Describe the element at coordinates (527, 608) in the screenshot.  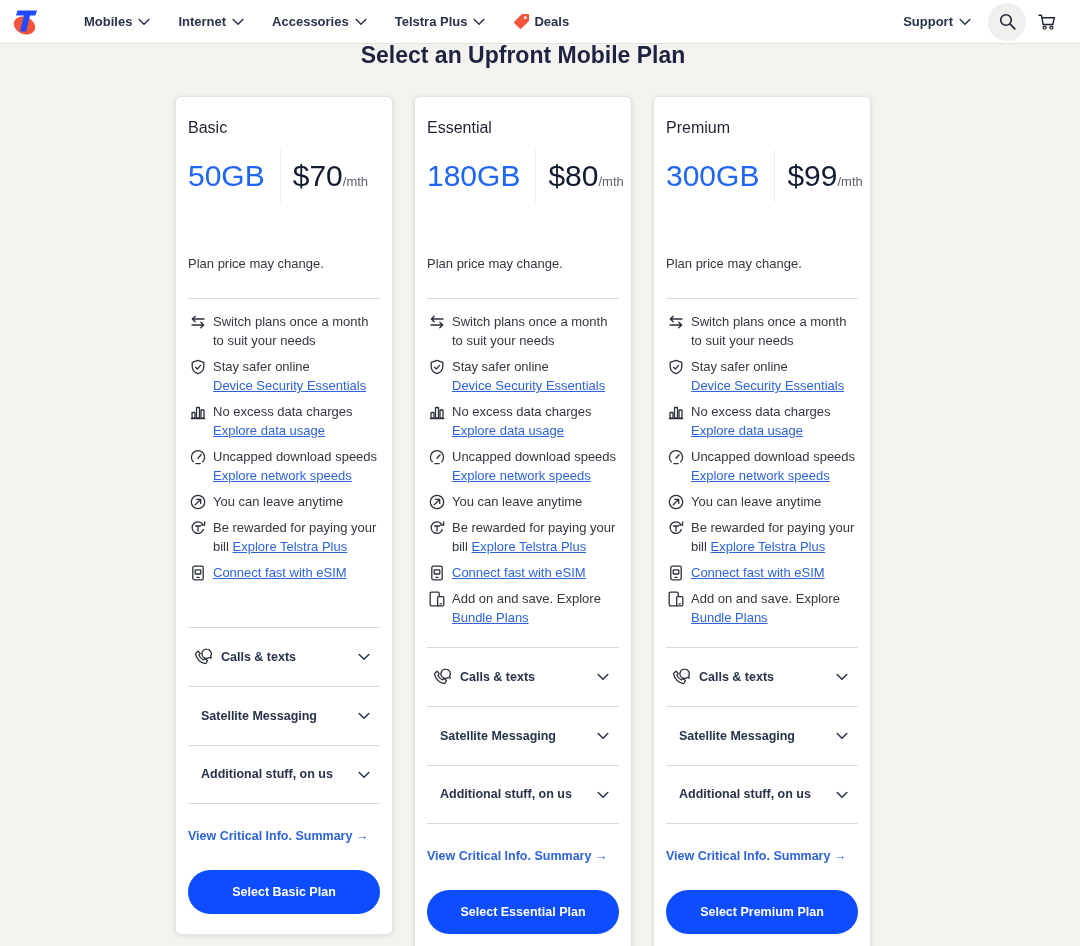
I see `feature-text: Add on and save. Explore Bundle Plans` at that location.